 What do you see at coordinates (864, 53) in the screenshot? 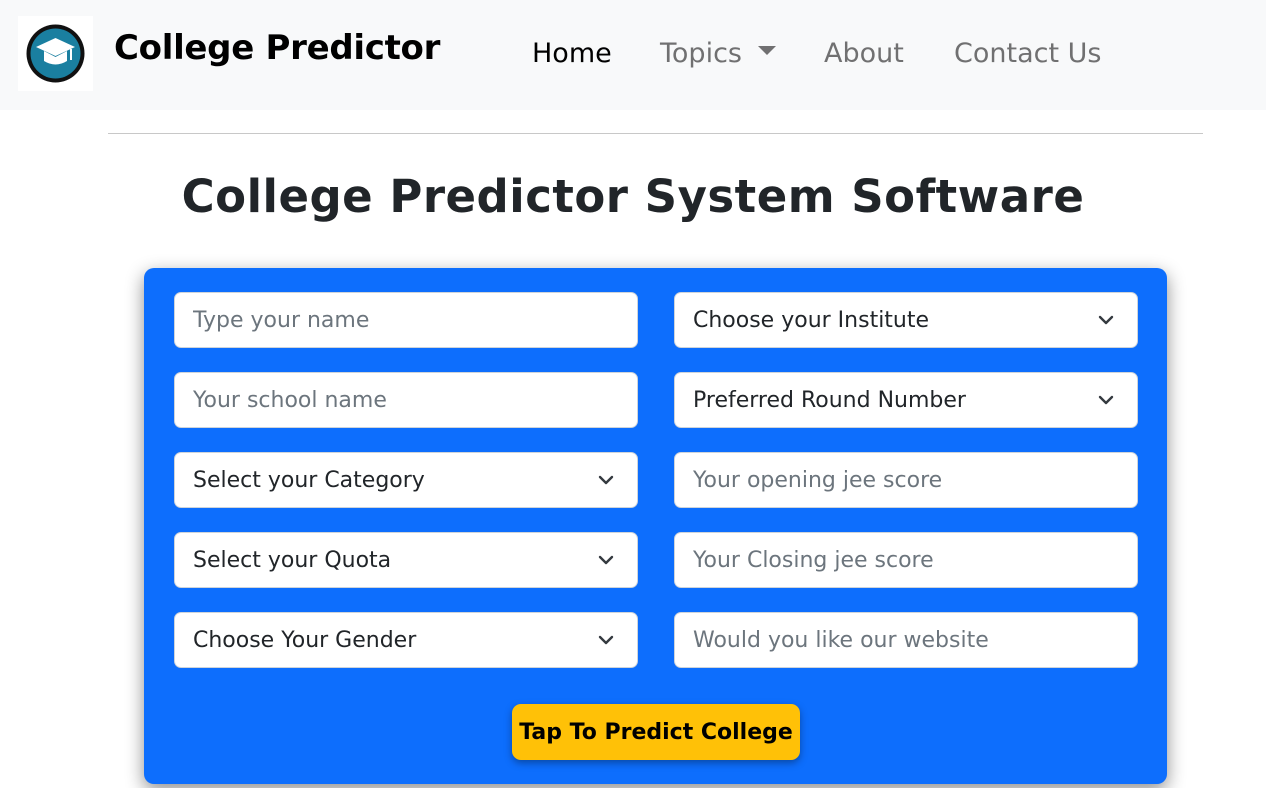
I see `nav-link-about: About` at bounding box center [864, 53].